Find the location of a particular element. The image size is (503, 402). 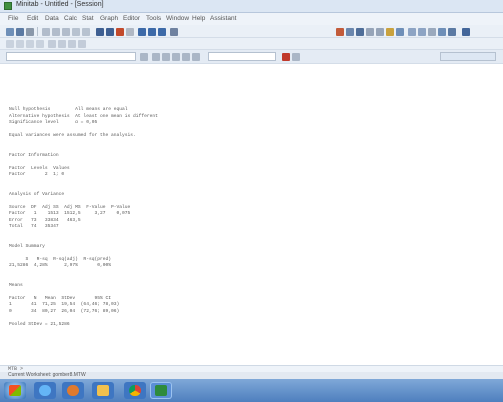

graph-layout-icon is located at coordinates (370, 32).